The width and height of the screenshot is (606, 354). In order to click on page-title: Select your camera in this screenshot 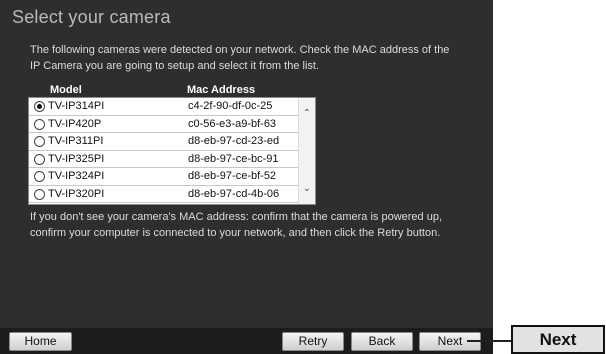, I will do `click(91, 17)`.